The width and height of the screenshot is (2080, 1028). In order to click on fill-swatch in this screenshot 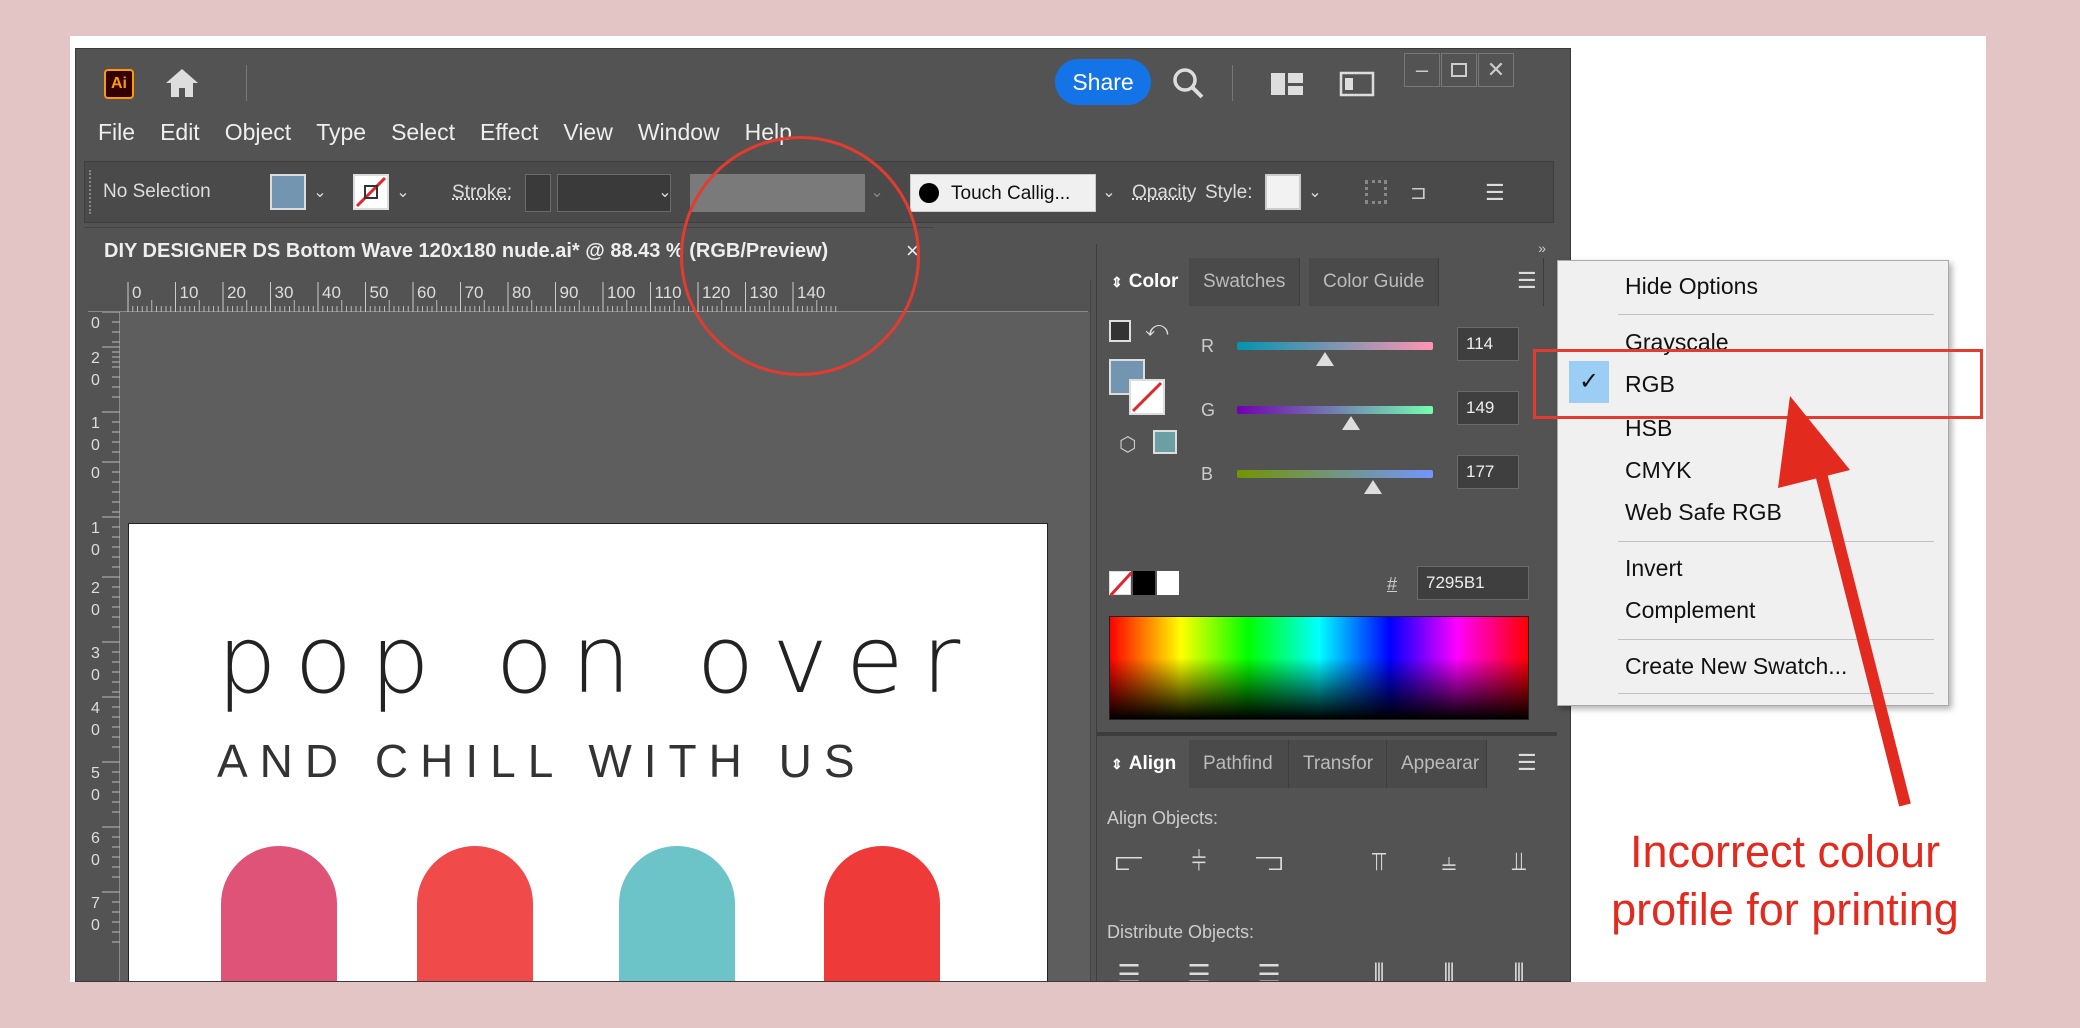, I will do `click(288, 192)`.